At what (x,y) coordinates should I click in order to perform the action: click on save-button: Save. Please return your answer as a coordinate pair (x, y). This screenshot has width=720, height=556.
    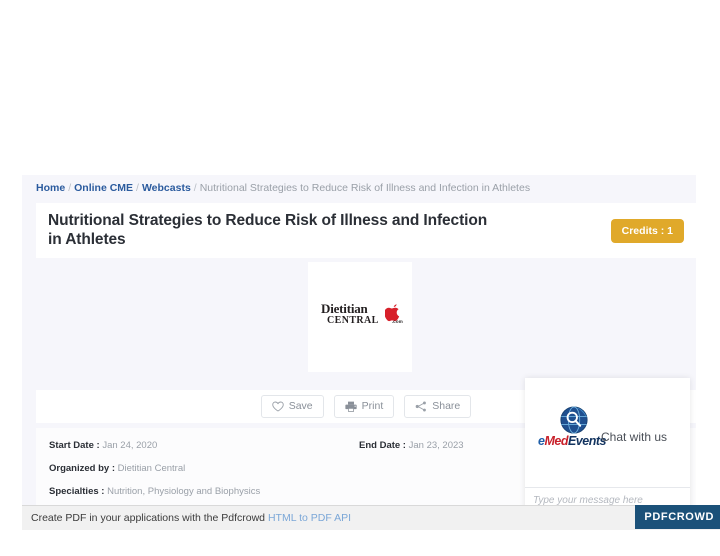
    Looking at the image, I should click on (292, 406).